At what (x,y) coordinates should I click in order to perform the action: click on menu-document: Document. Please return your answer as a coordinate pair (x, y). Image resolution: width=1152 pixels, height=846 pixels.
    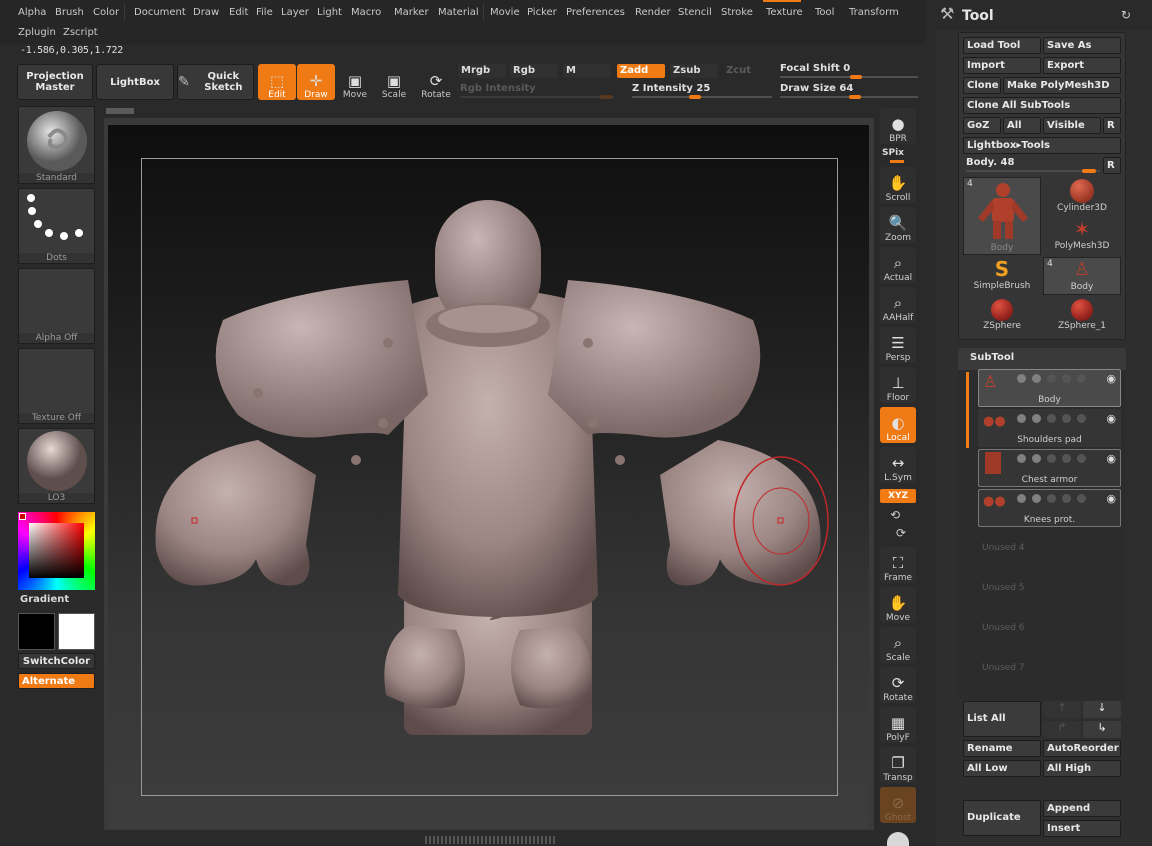
    Looking at the image, I should click on (160, 12).